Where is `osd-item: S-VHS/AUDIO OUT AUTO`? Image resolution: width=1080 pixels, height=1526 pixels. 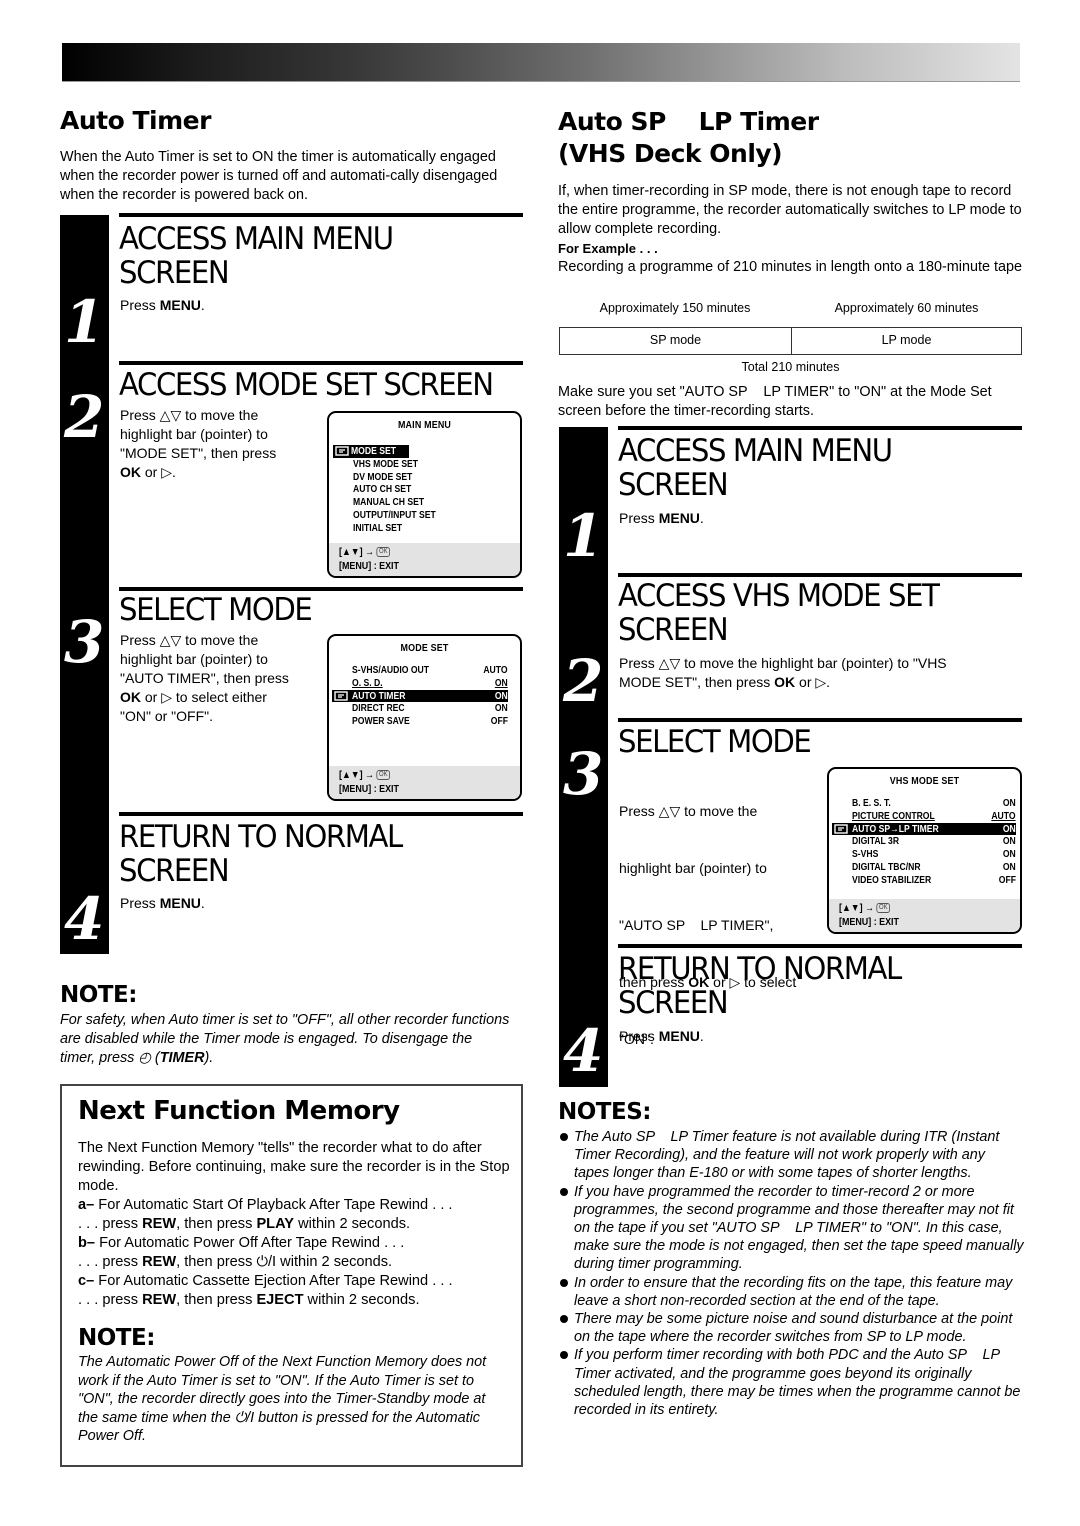
osd-item: S-VHS/AUDIO OUT AUTO is located at coordinates (420, 670).